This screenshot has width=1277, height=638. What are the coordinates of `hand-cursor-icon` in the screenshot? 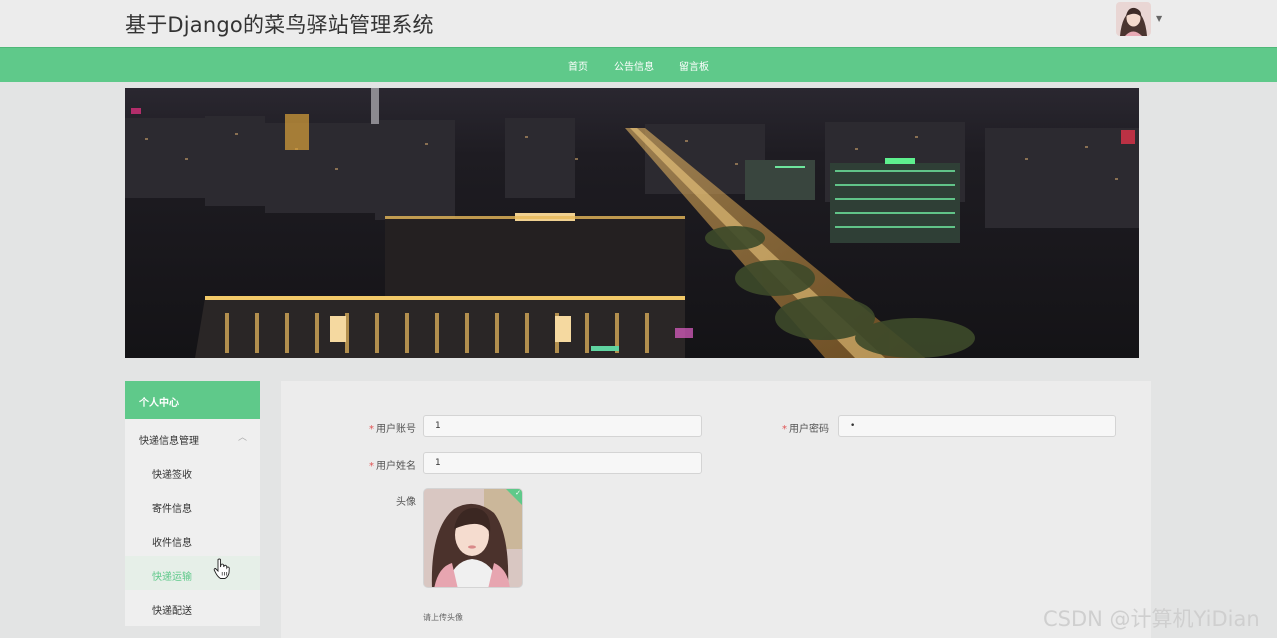 It's located at (222, 571).